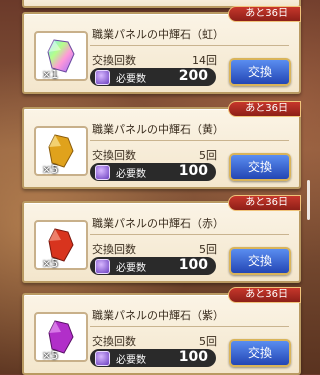 Image resolution: width=320 pixels, height=375 pixels. I want to click on item-quantity: ×1, so click(50, 74).